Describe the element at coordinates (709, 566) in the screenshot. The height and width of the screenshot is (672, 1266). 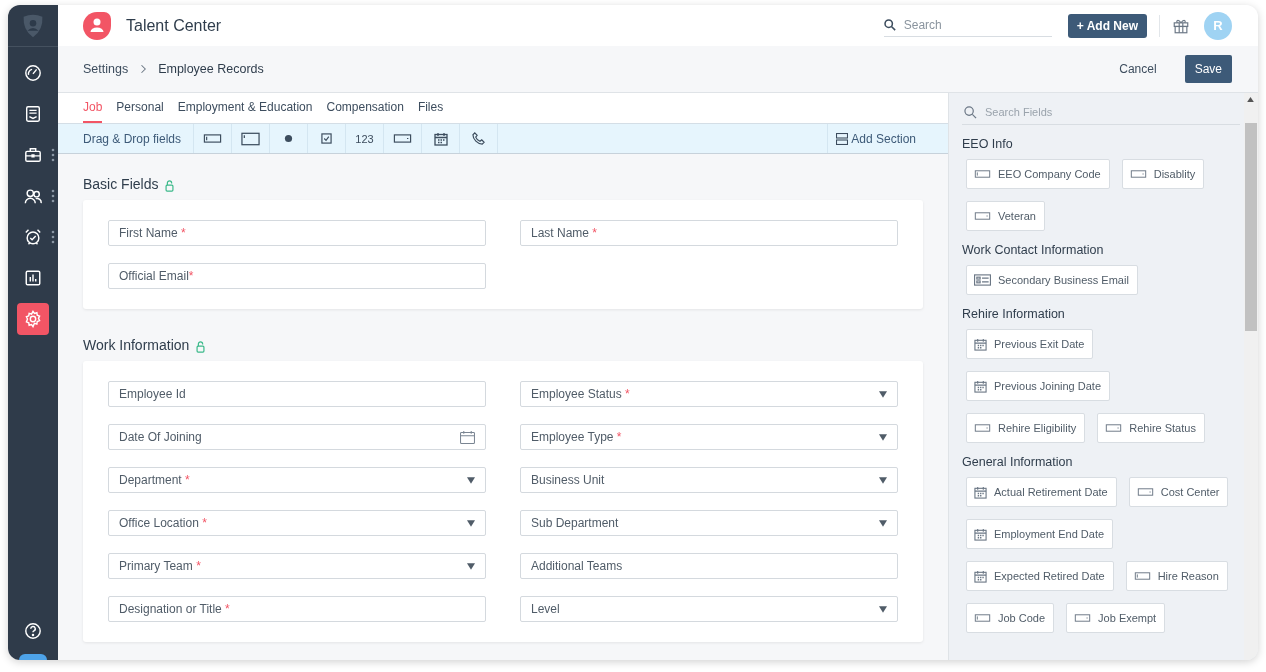
I see `form-field: Additional Teams` at that location.